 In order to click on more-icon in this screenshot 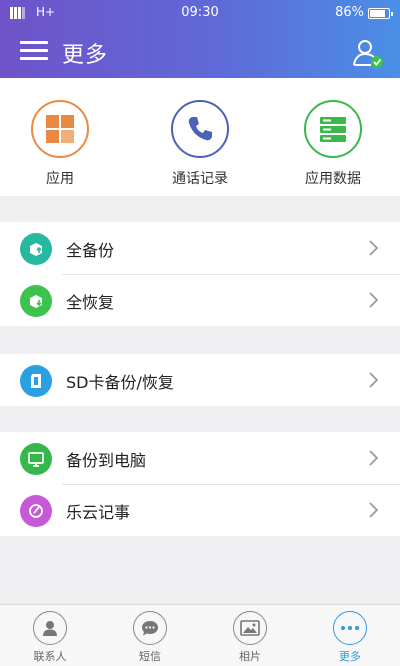, I will do `click(350, 628)`.